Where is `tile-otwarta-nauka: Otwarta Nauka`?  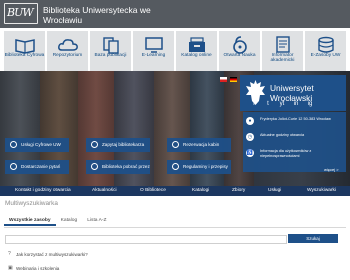
tile-otwarta-nauka: Otwarta Nauka is located at coordinates (239, 51).